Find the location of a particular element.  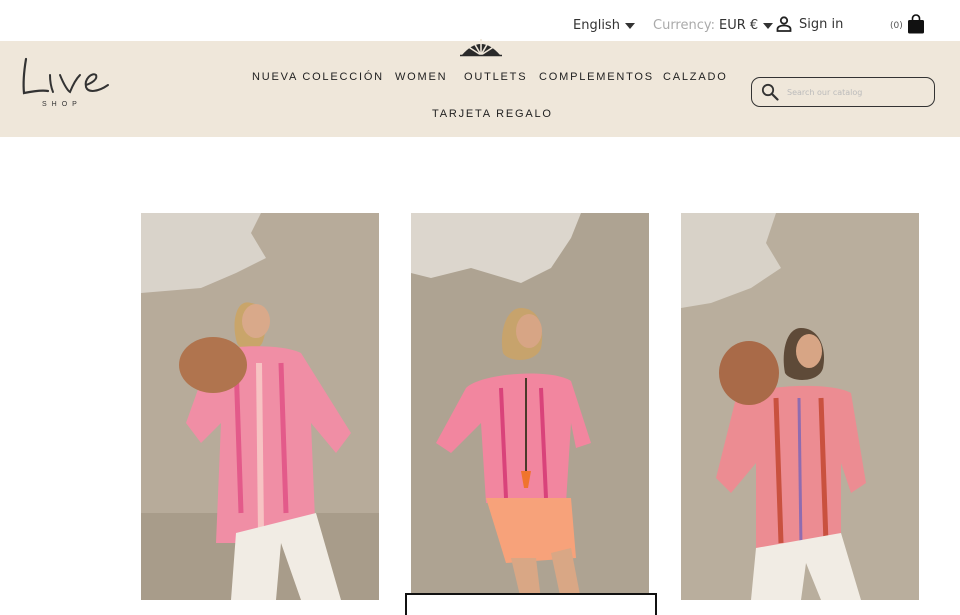

currency-value: EUR € is located at coordinates (739, 25).